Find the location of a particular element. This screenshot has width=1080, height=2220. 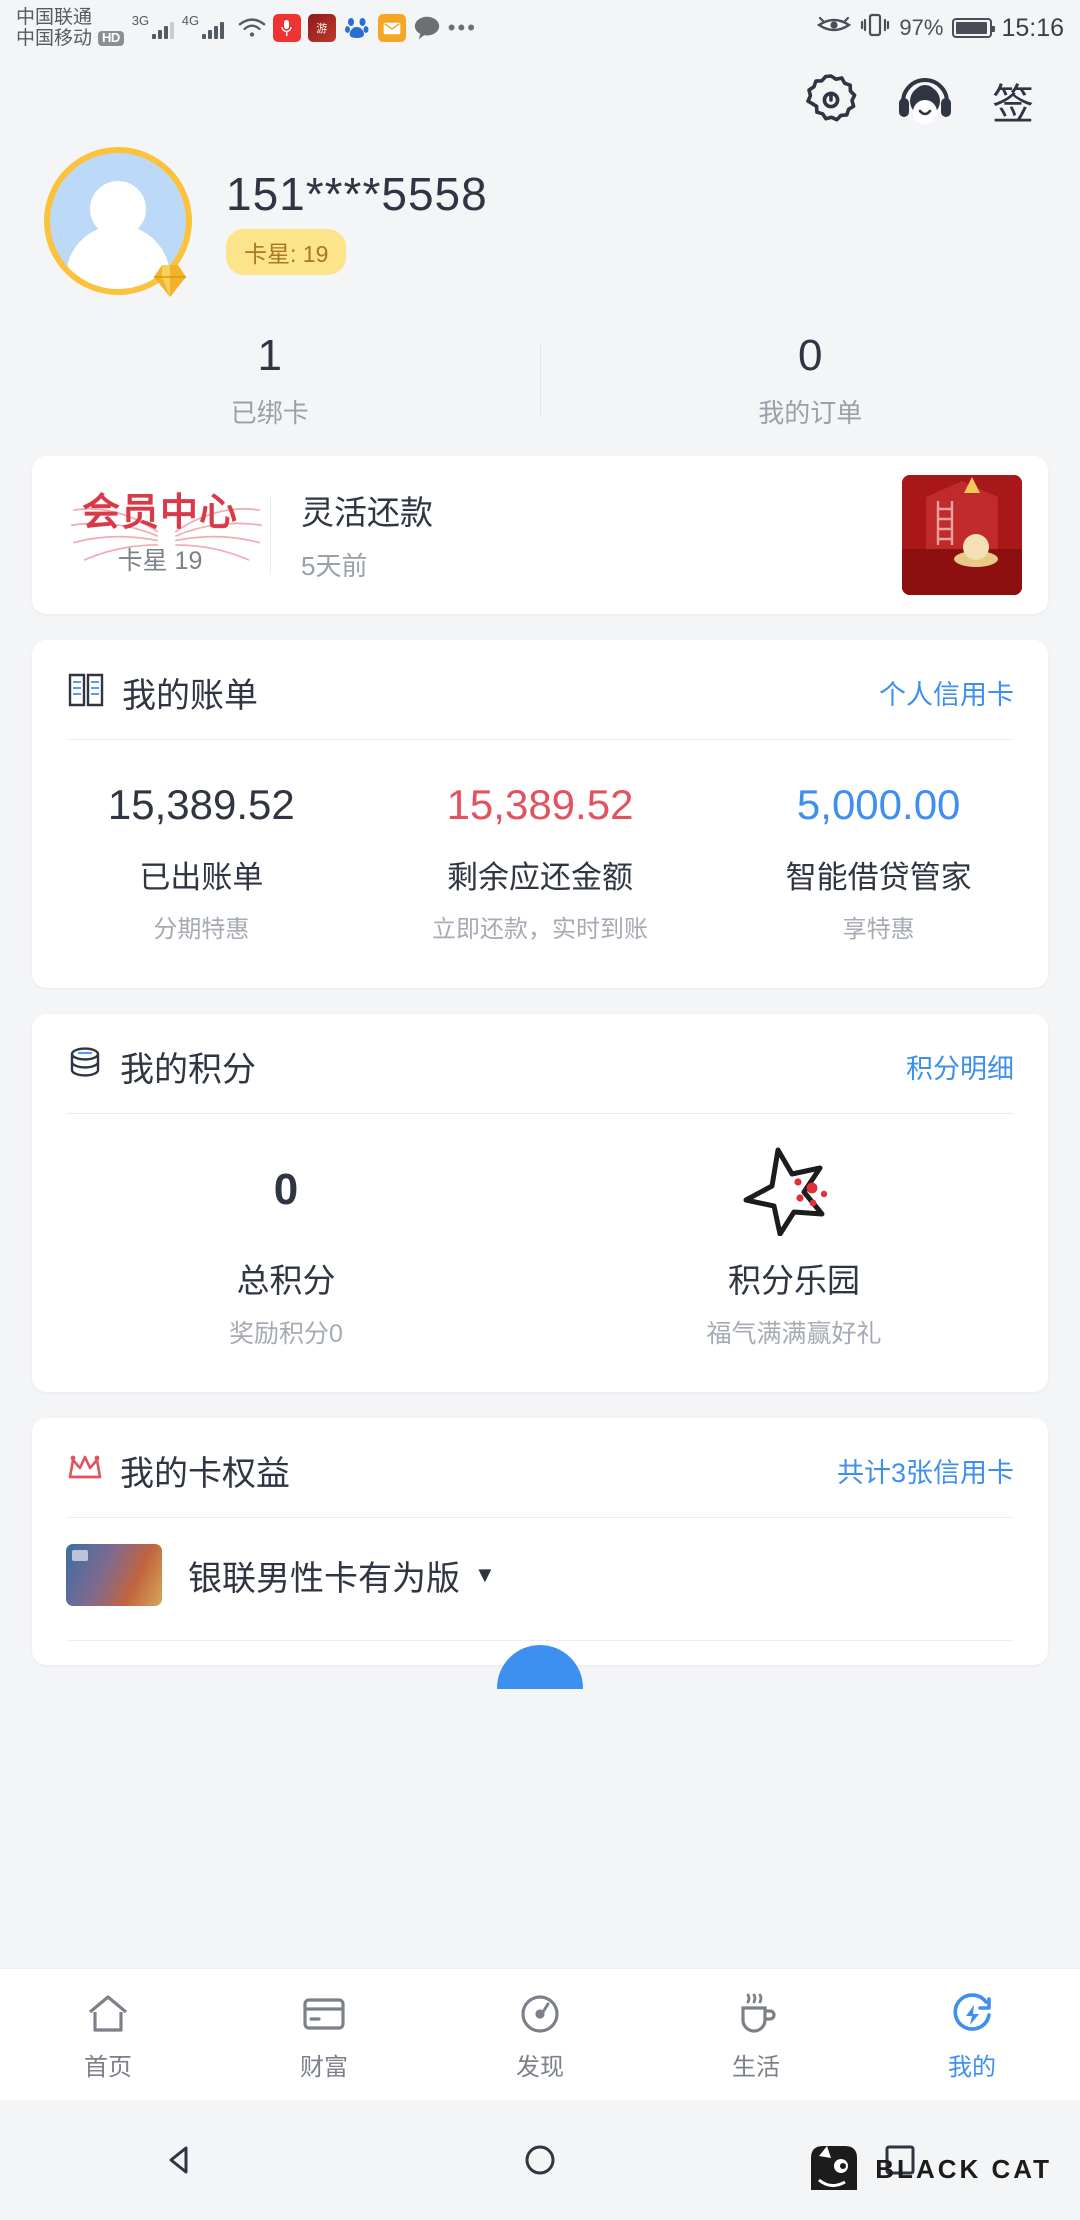

member-banner-text: 灵活还款 5天前 is located at coordinates (367, 534).